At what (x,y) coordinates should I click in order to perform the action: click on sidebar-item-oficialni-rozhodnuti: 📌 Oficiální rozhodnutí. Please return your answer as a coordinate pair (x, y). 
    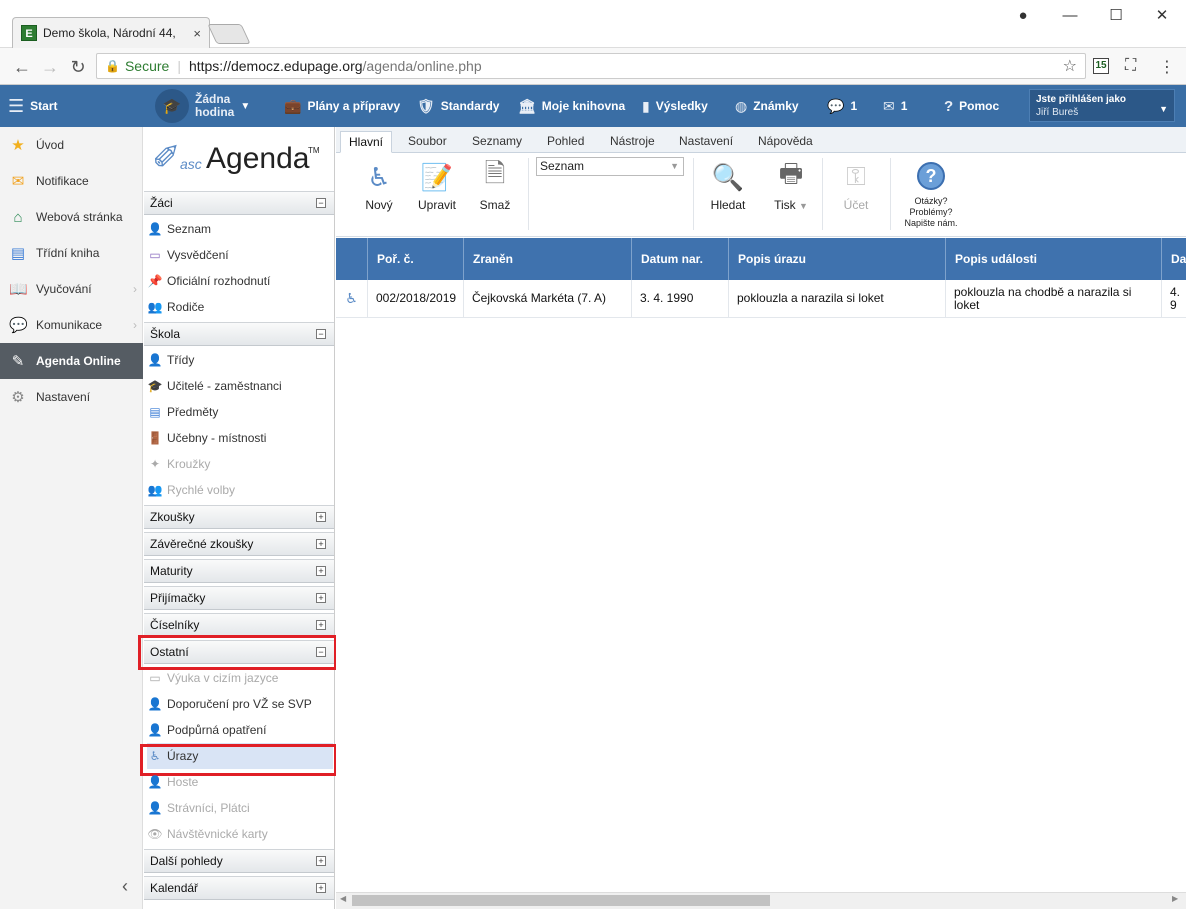
    Looking at the image, I should click on (240, 281).